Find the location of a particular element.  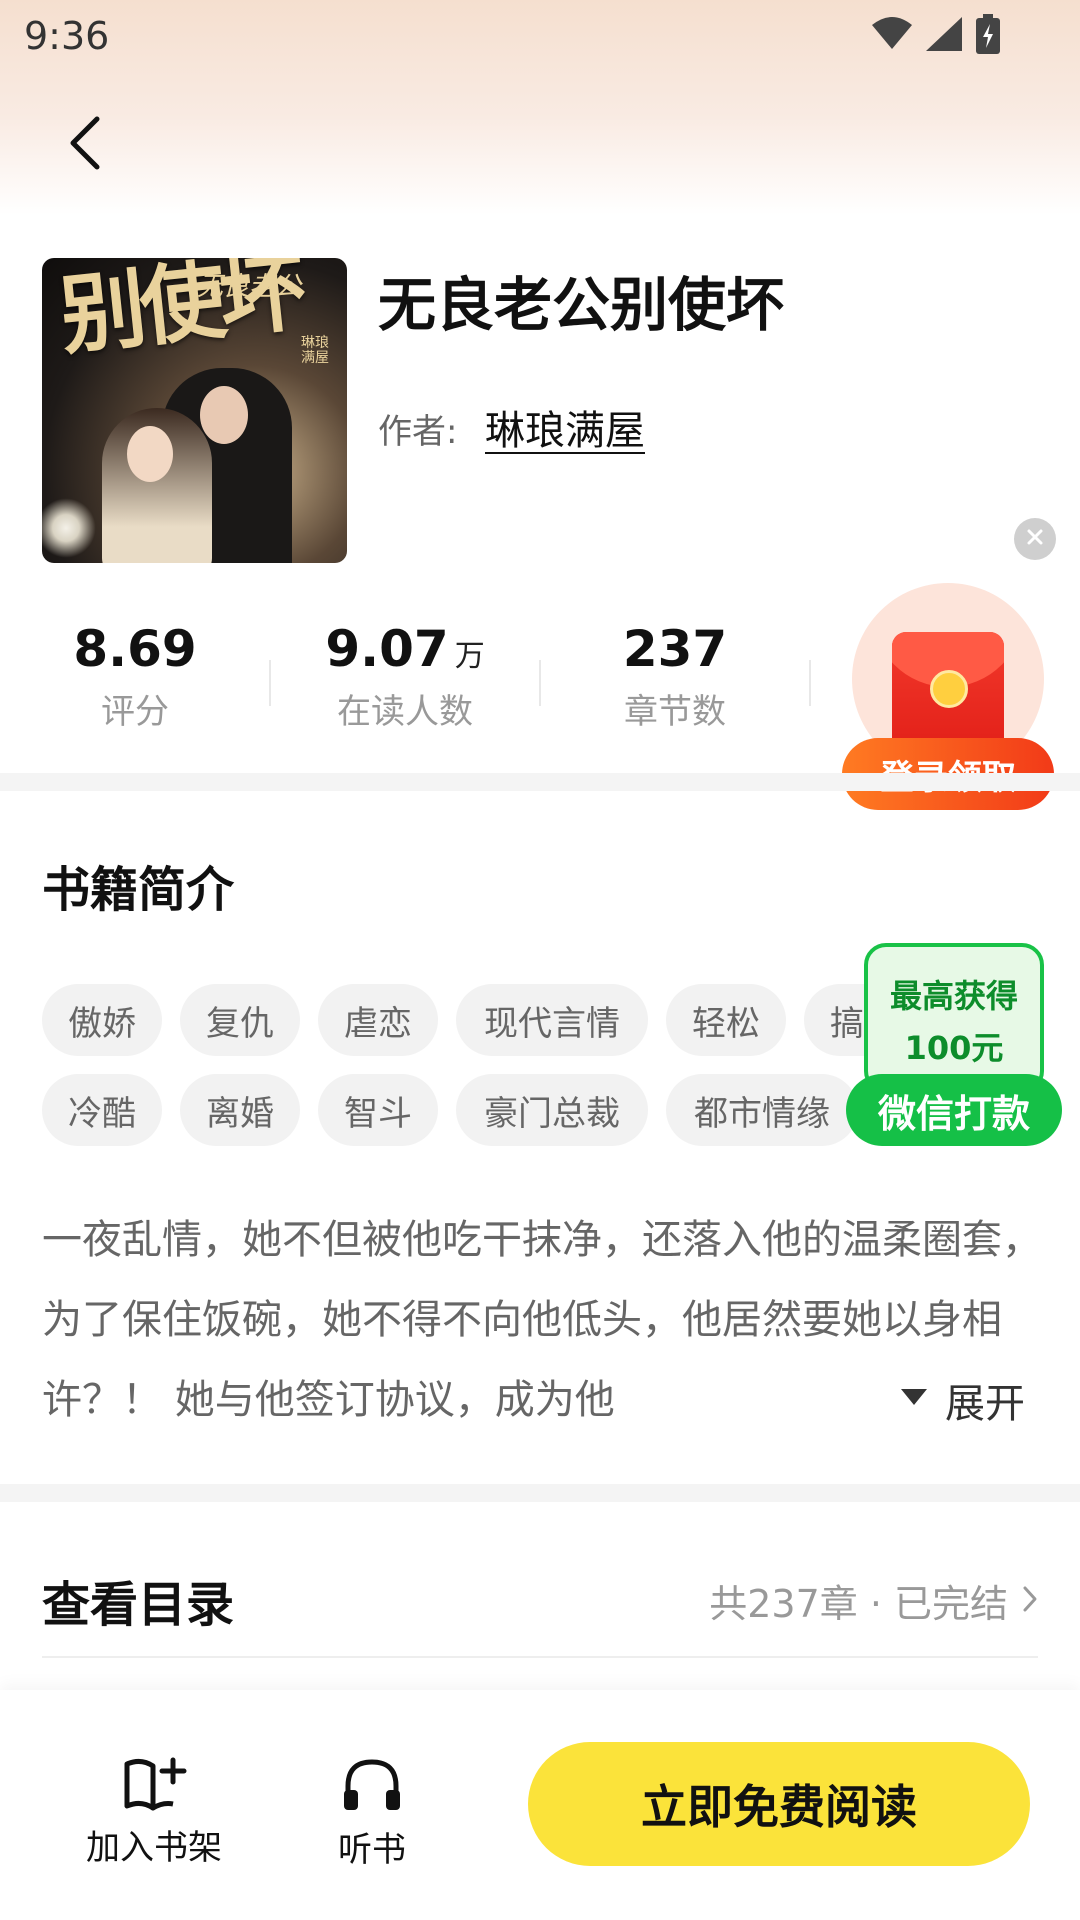

chevron-right-icon is located at coordinates (1030, 1600).